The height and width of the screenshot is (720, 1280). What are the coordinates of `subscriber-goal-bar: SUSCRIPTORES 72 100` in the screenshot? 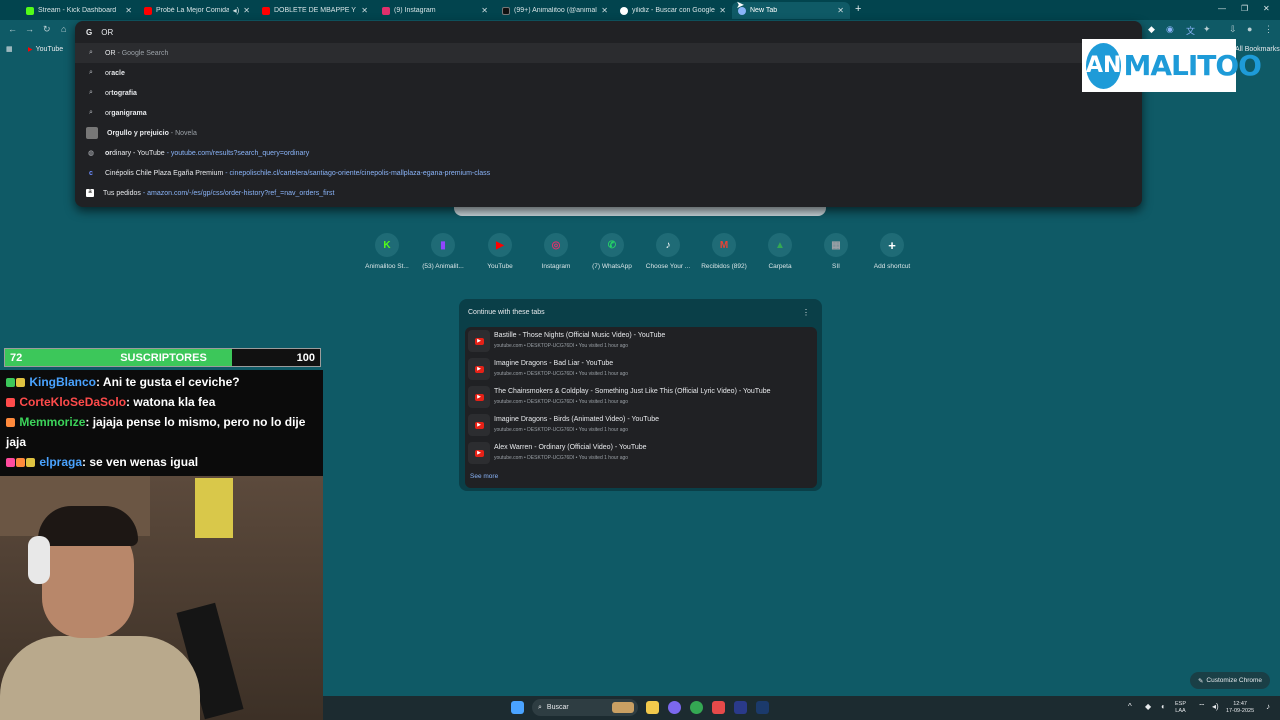 It's located at (162, 357).